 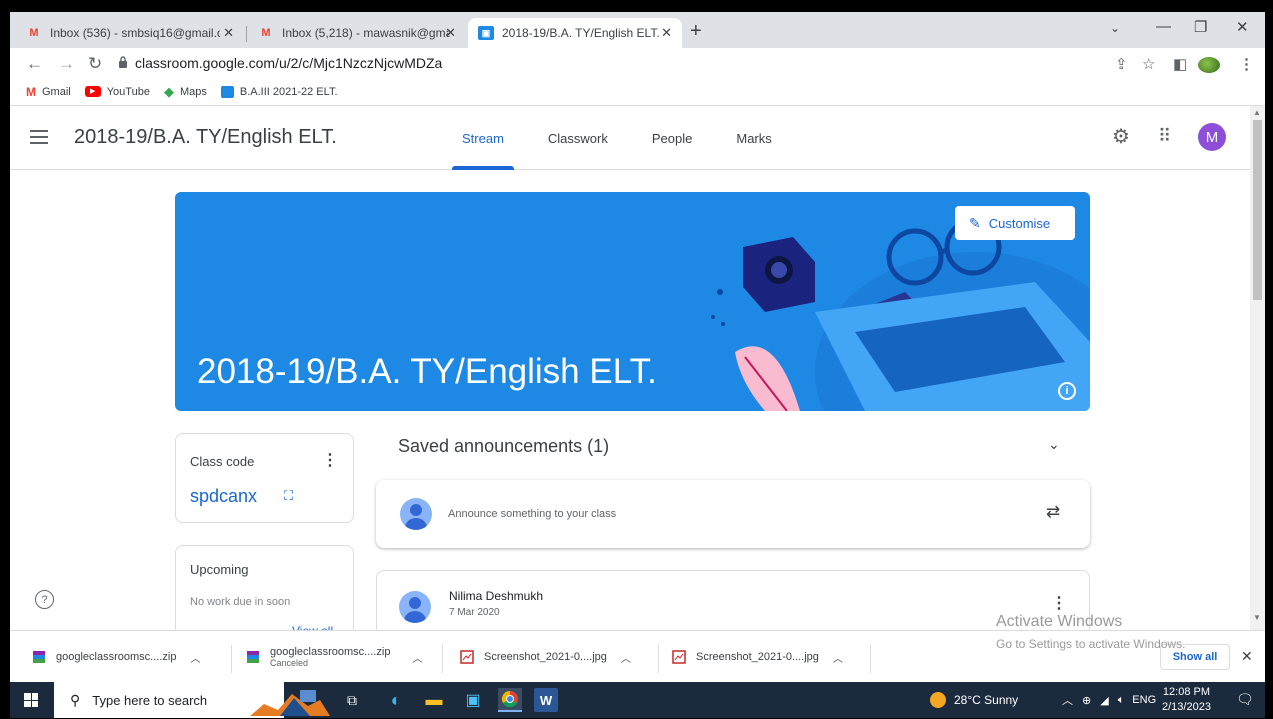 What do you see at coordinates (473, 700) in the screenshot?
I see `microsoft-store-icon: ▣` at bounding box center [473, 700].